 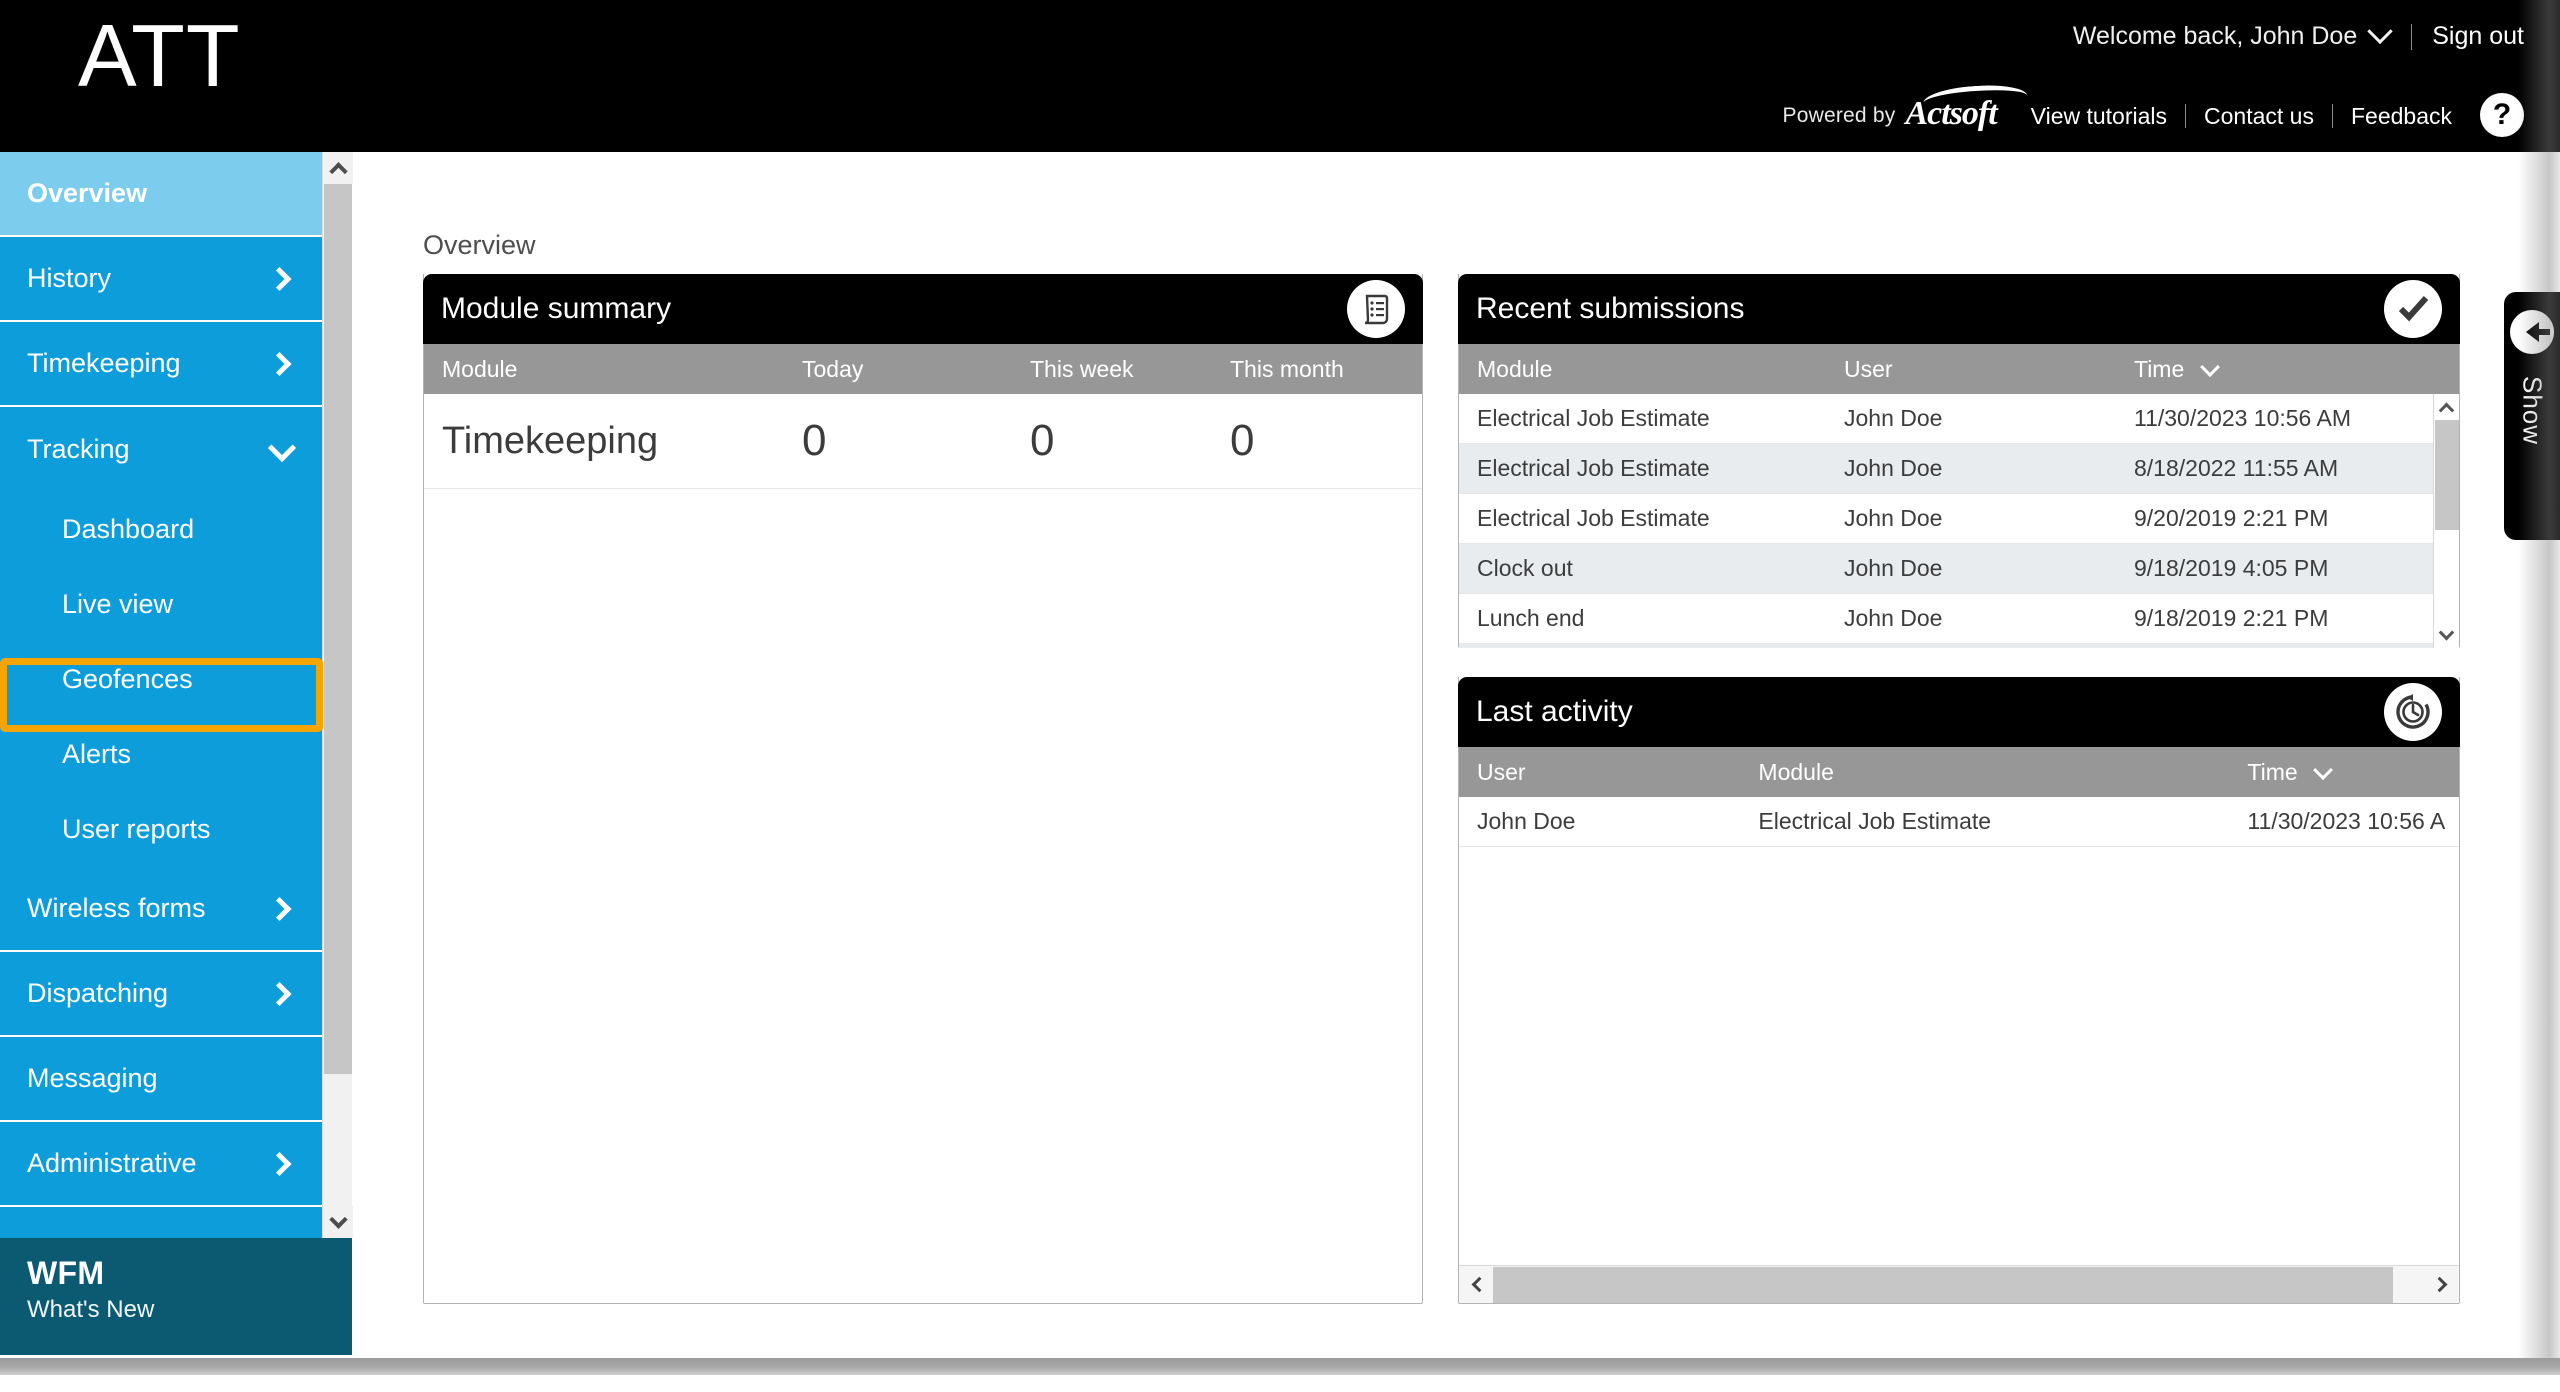 I want to click on sidebar-item-live-view: Live view, so click(x=161, y=604).